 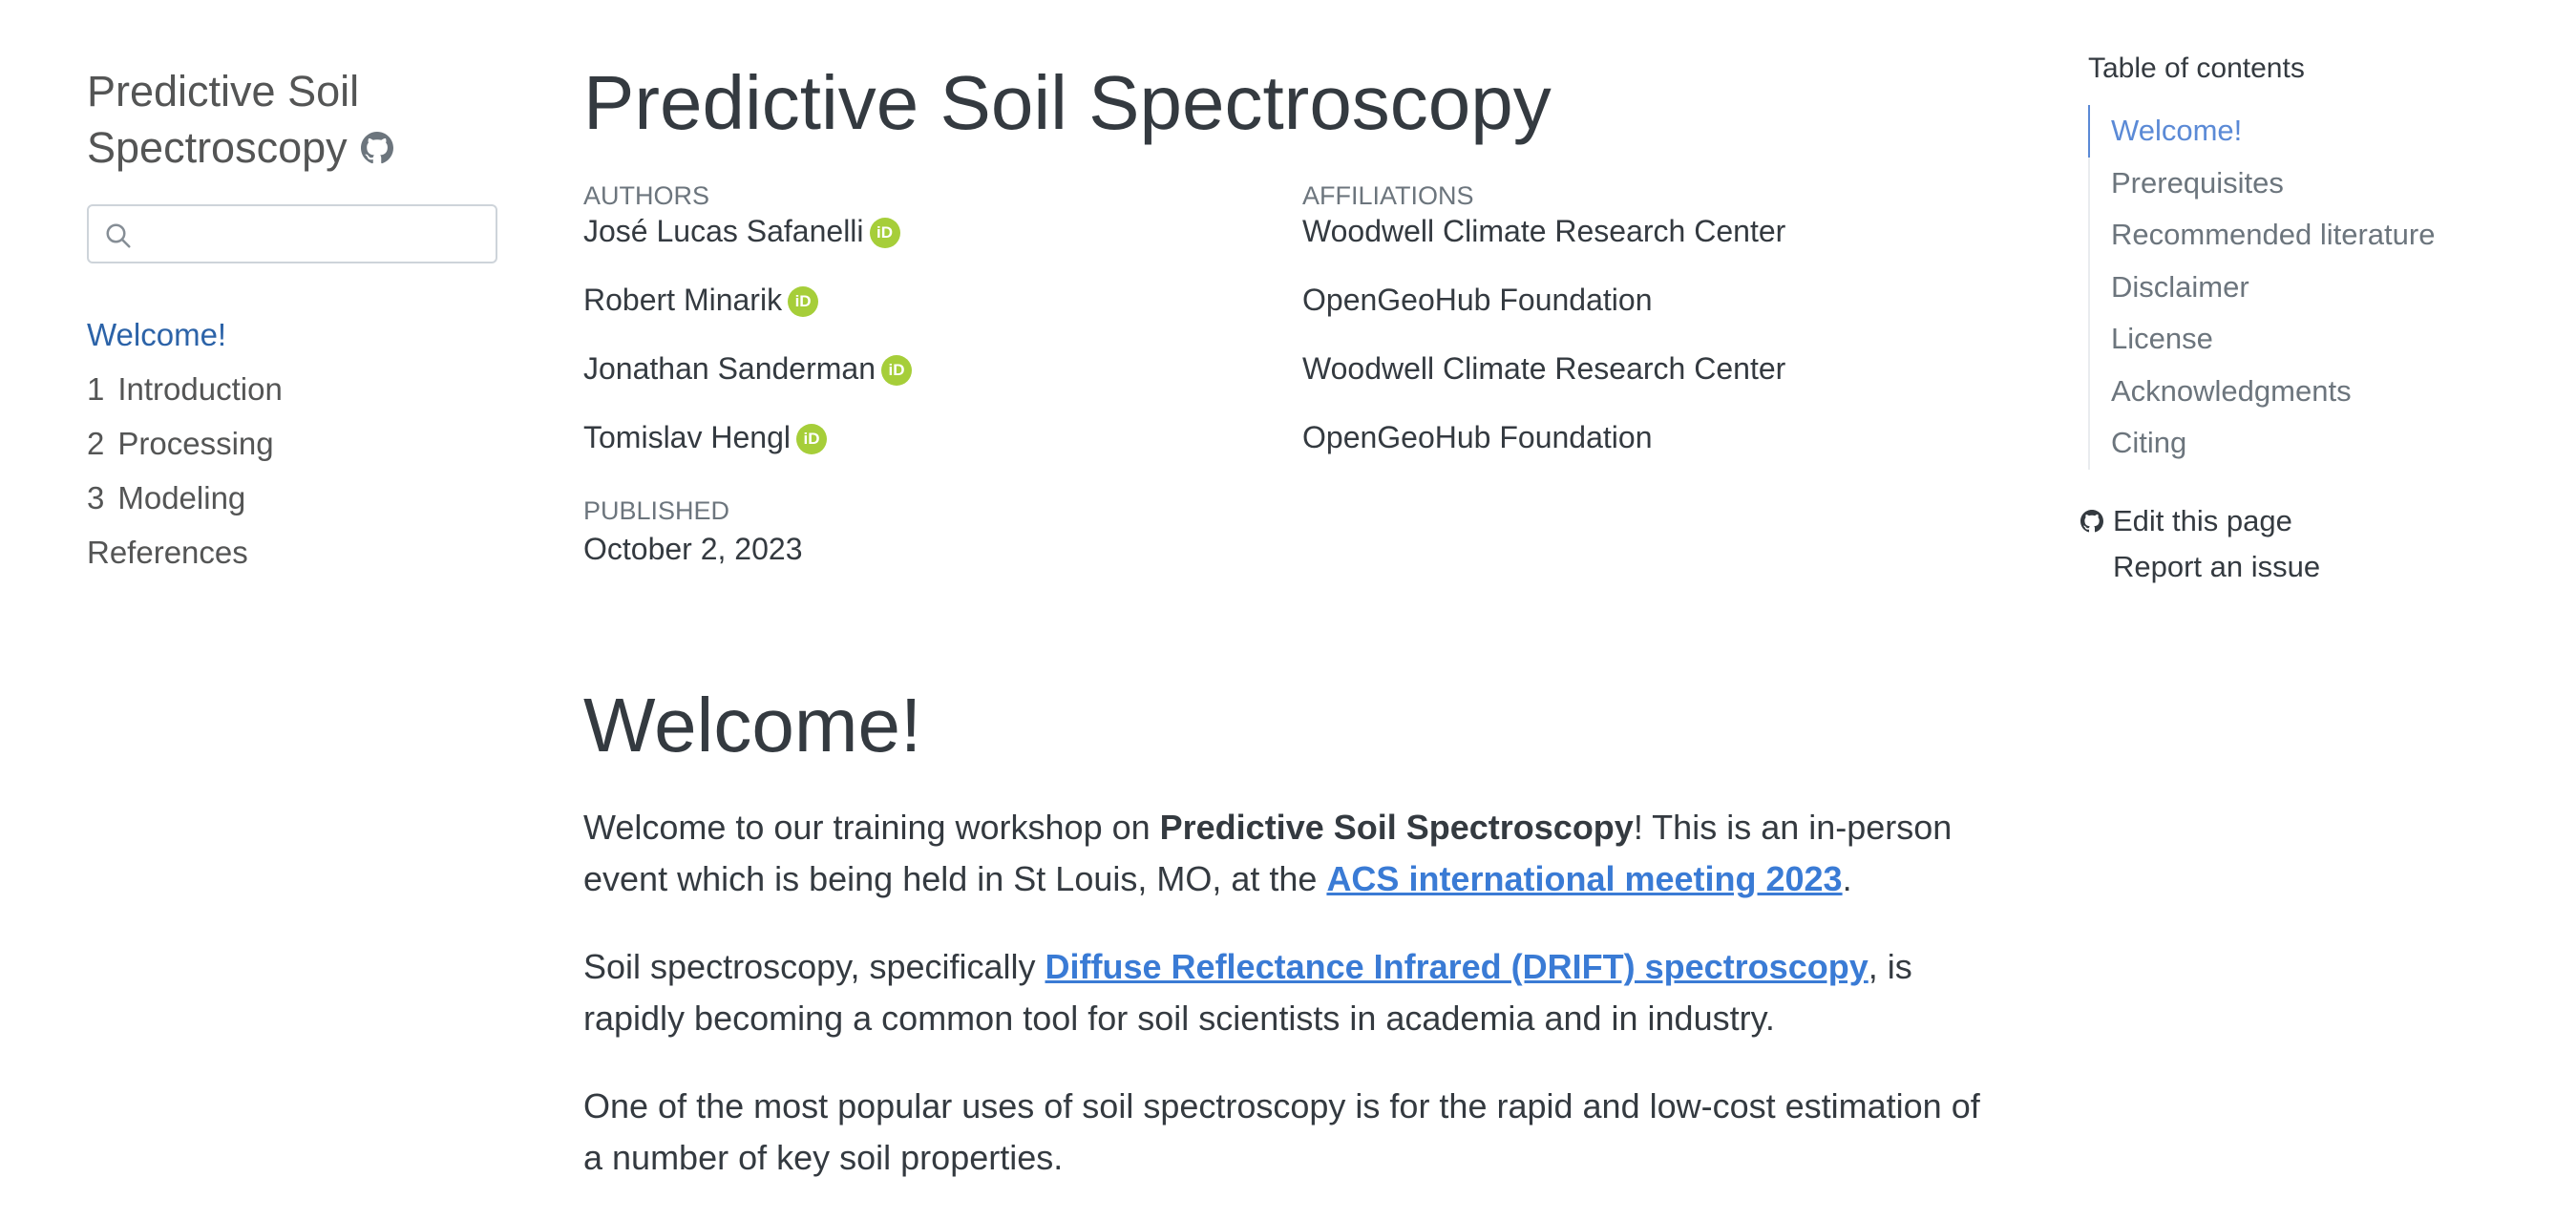 I want to click on site-title: Predictive Soil Spectroscopy, so click(x=292, y=120).